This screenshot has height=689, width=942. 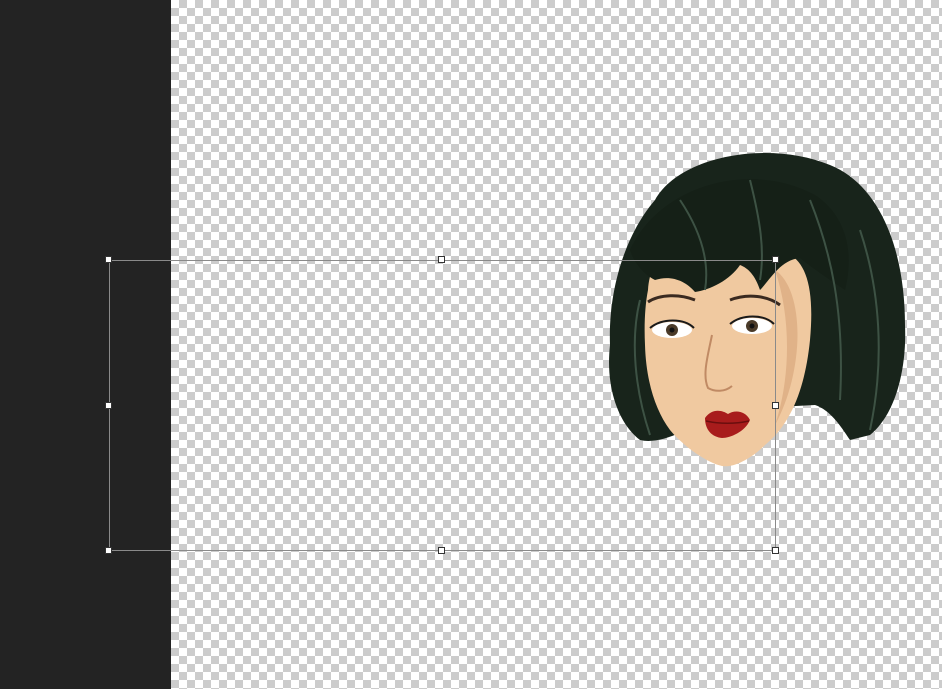 I want to click on transform-handle-top-center, so click(x=441, y=259).